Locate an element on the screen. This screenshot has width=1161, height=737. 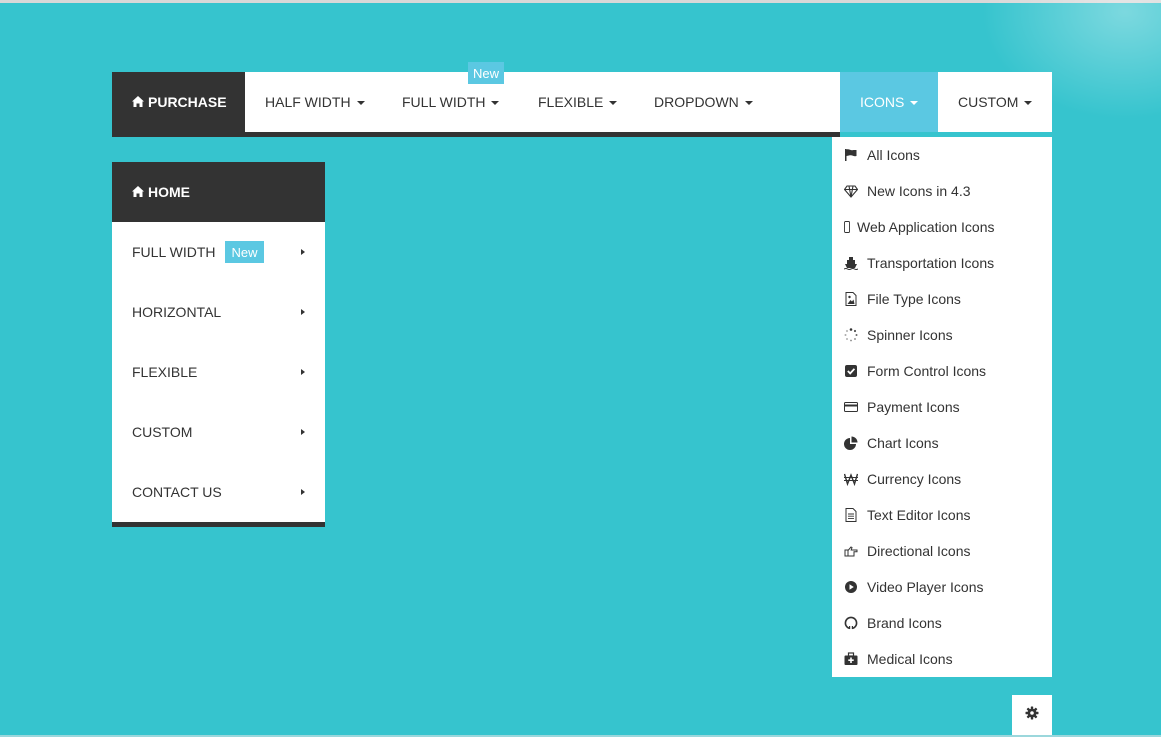
menu-item-medical-icons: Medical Icons is located at coordinates (942, 659).